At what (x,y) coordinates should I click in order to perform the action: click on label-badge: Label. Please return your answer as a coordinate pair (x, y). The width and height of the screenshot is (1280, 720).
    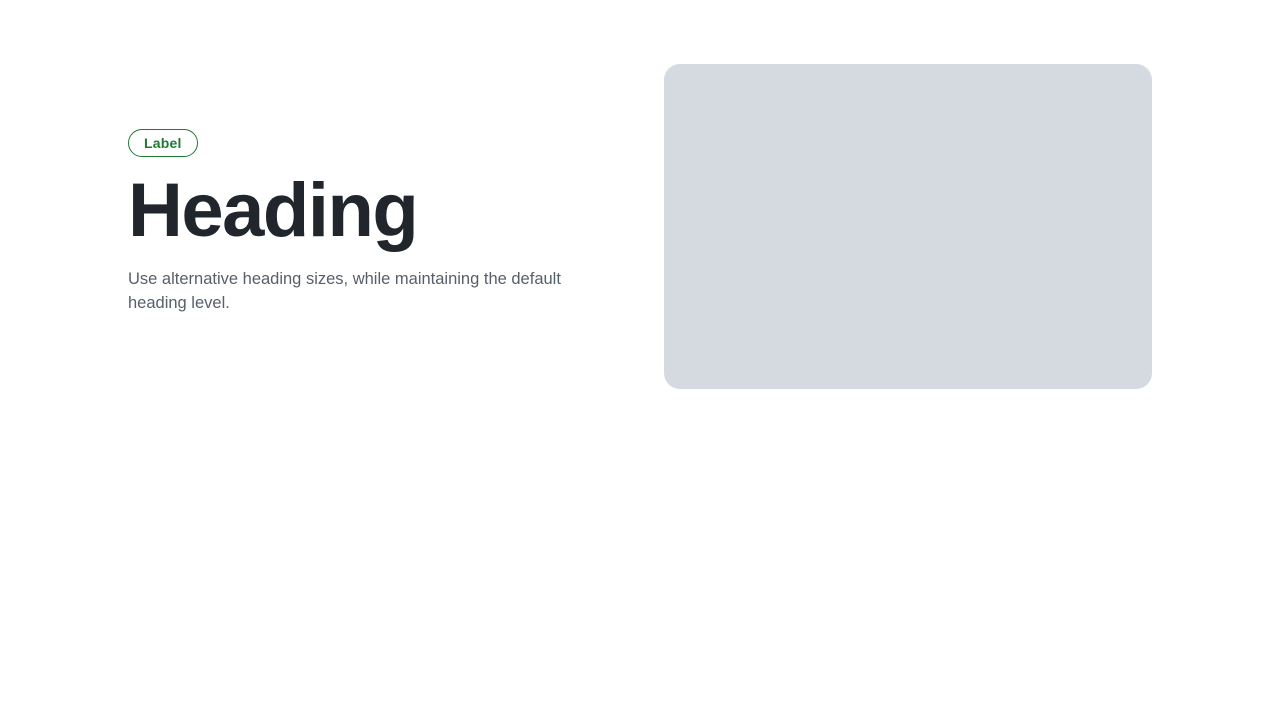
    Looking at the image, I should click on (163, 142).